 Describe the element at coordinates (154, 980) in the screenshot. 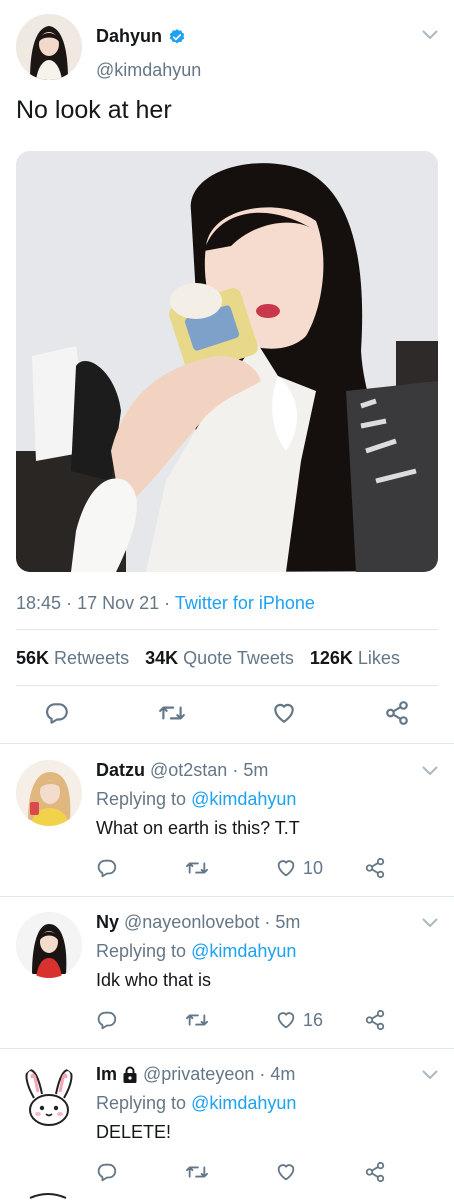

I see `reply-text: Idk who that is` at that location.